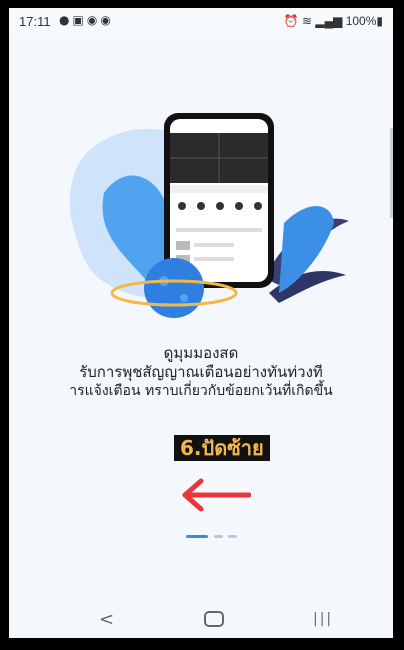 Image resolution: width=404 pixels, height=650 pixels. What do you see at coordinates (323, 619) in the screenshot?
I see `recent-apps-icon: |||` at bounding box center [323, 619].